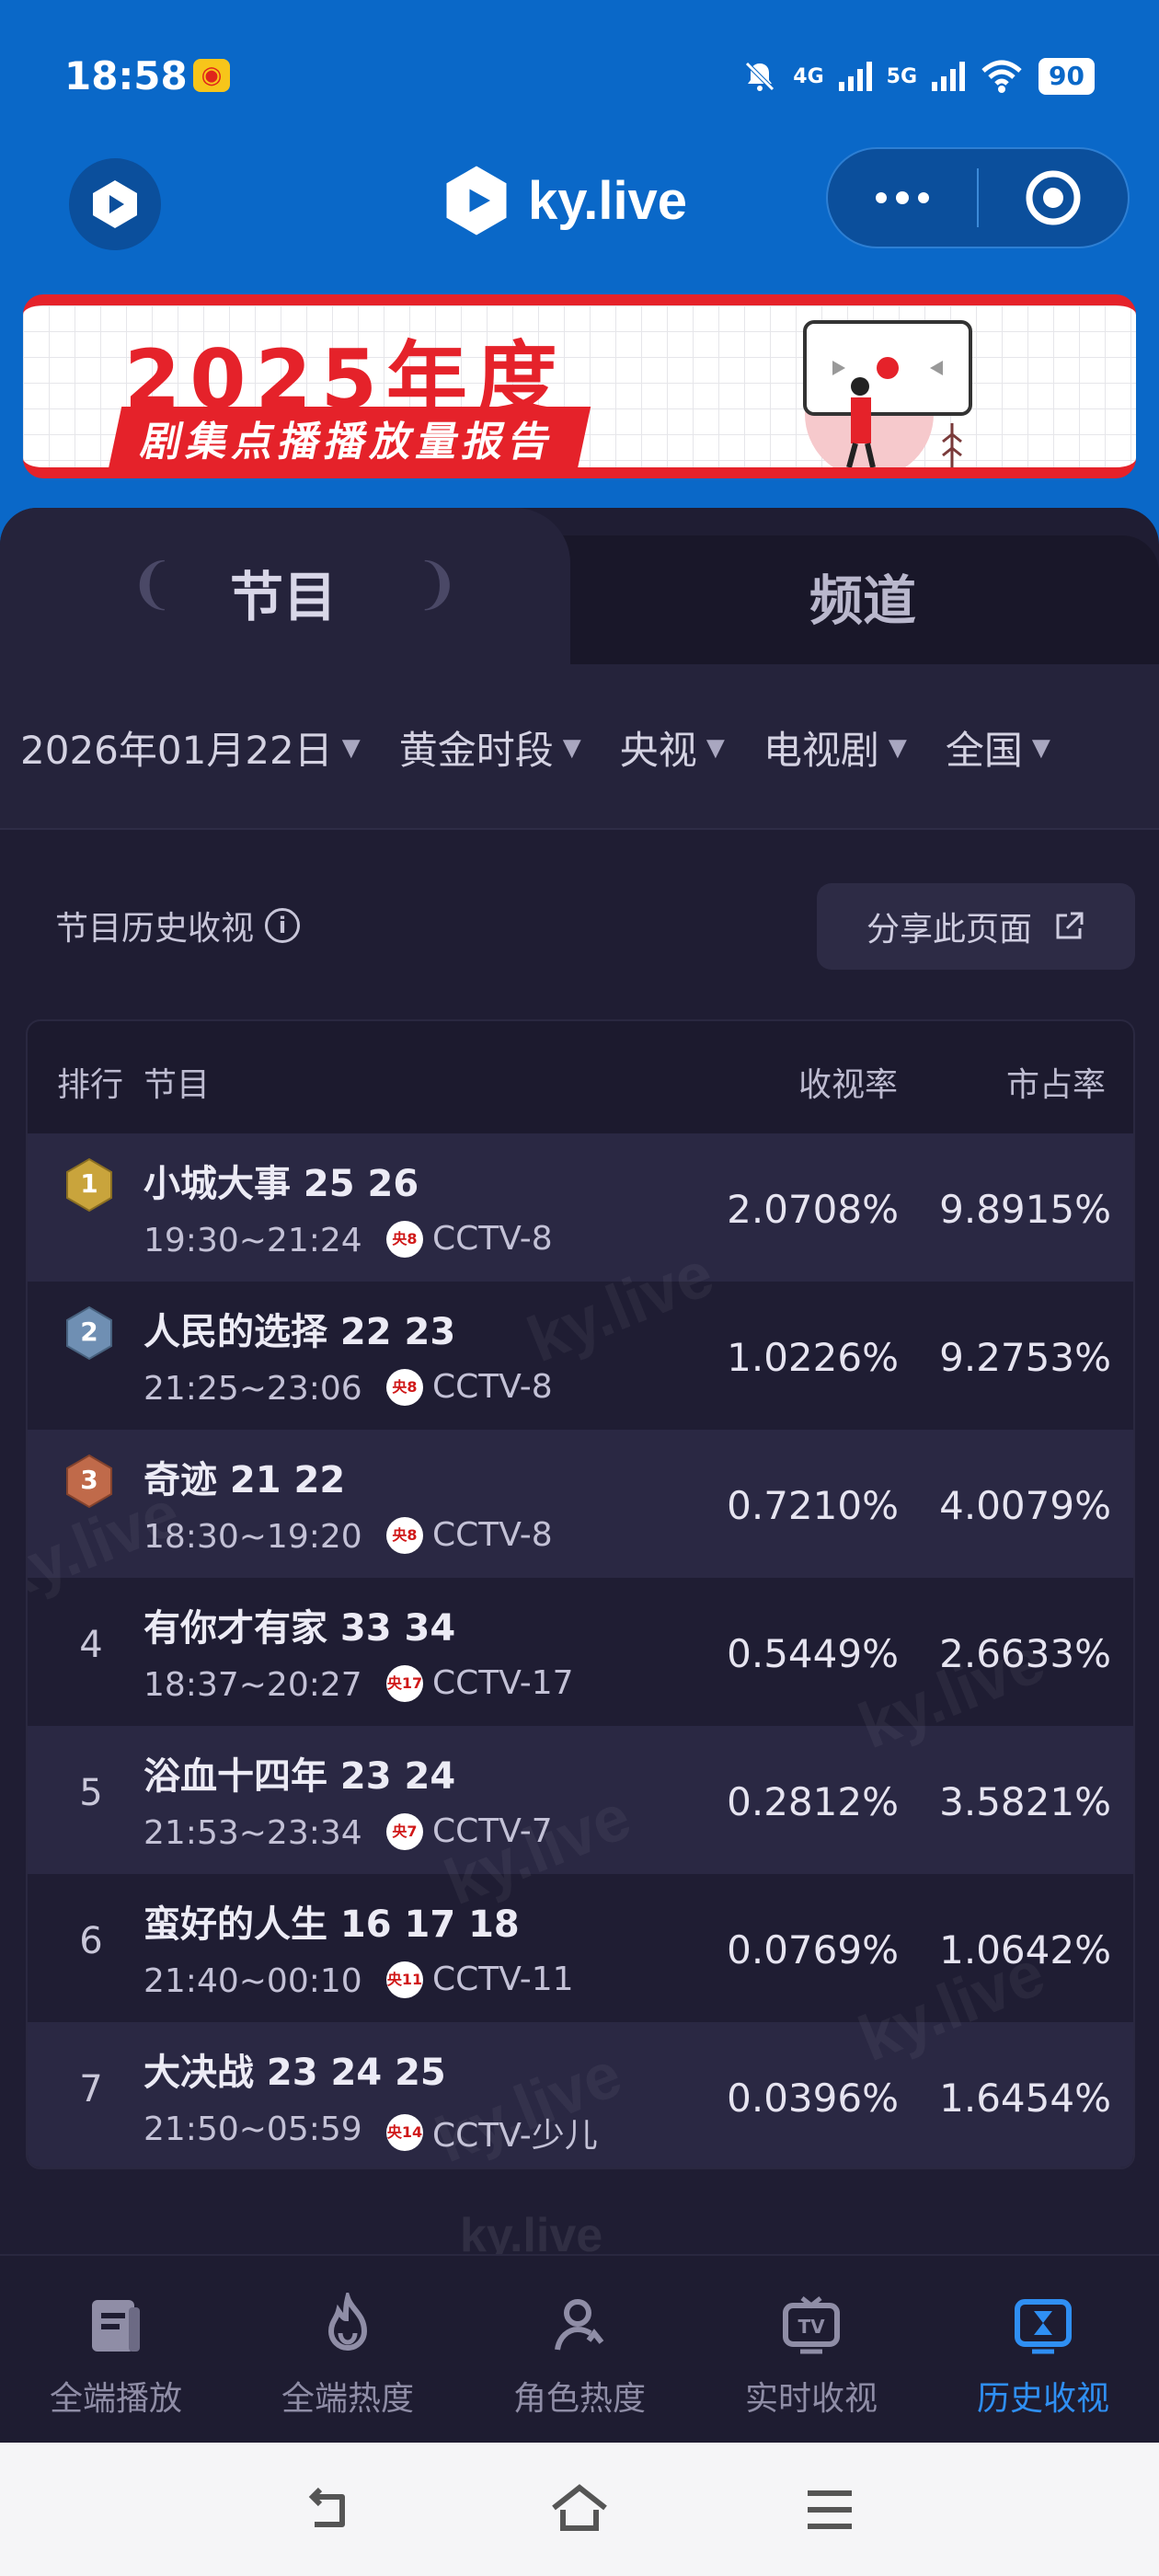 The height and width of the screenshot is (2576, 1159). What do you see at coordinates (813, 1801) in the screenshot?
I see `rating-value: 0.2812%` at bounding box center [813, 1801].